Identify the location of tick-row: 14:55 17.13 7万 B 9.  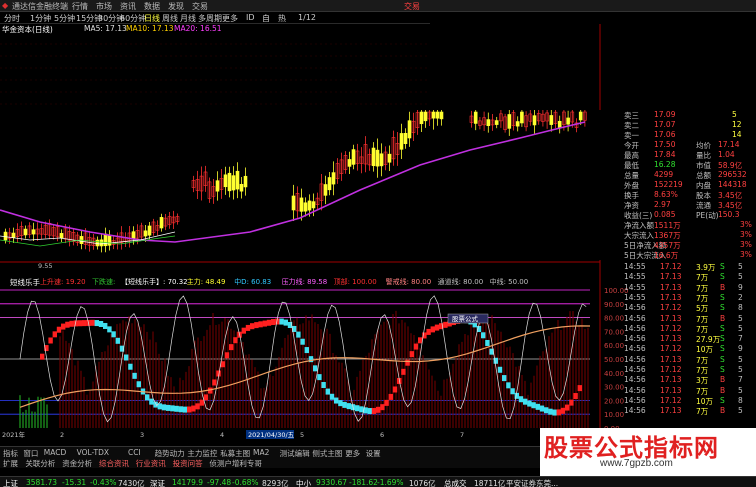
(674, 288).